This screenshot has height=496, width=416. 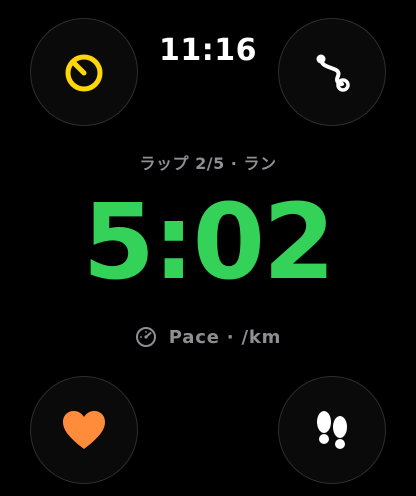 I want to click on heart-rate-button, so click(x=84, y=430).